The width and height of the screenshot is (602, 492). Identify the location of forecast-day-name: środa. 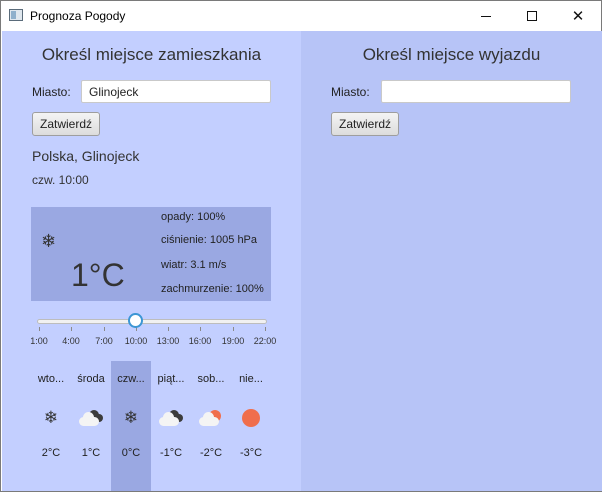
(91, 379).